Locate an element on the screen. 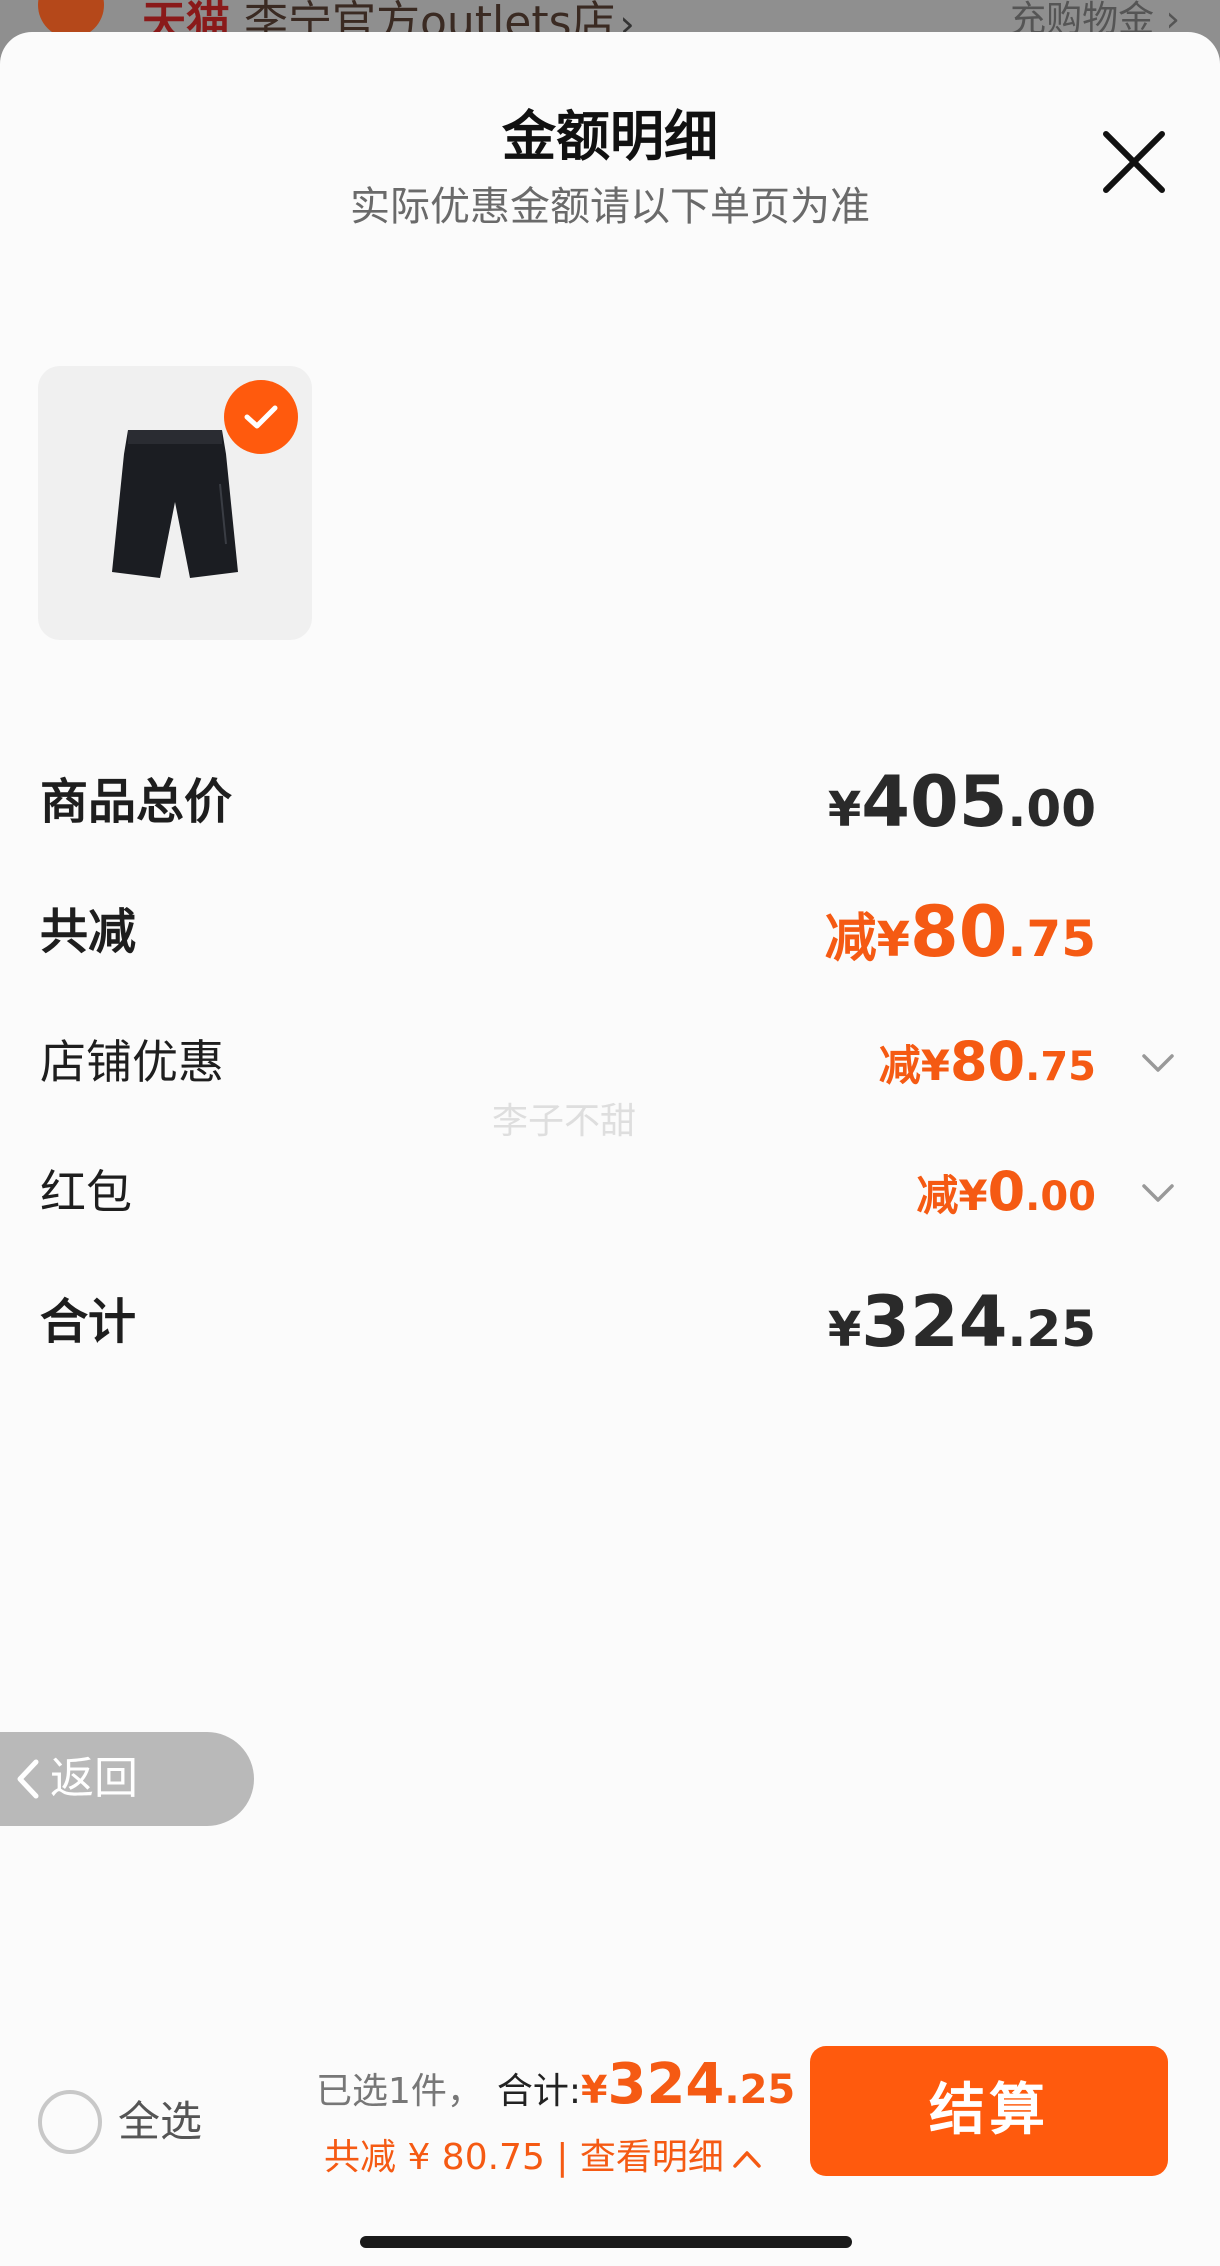  sheet-subtitle: 实际优惠金额请以下单页为准 is located at coordinates (610, 207).